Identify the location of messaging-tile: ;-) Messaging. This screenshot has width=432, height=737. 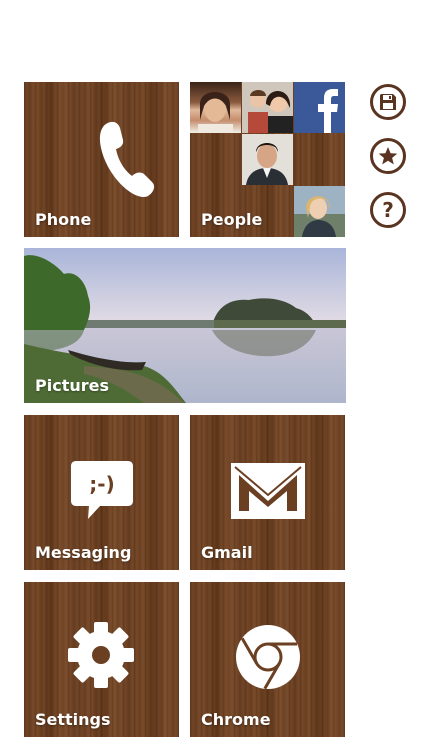
(101, 492).